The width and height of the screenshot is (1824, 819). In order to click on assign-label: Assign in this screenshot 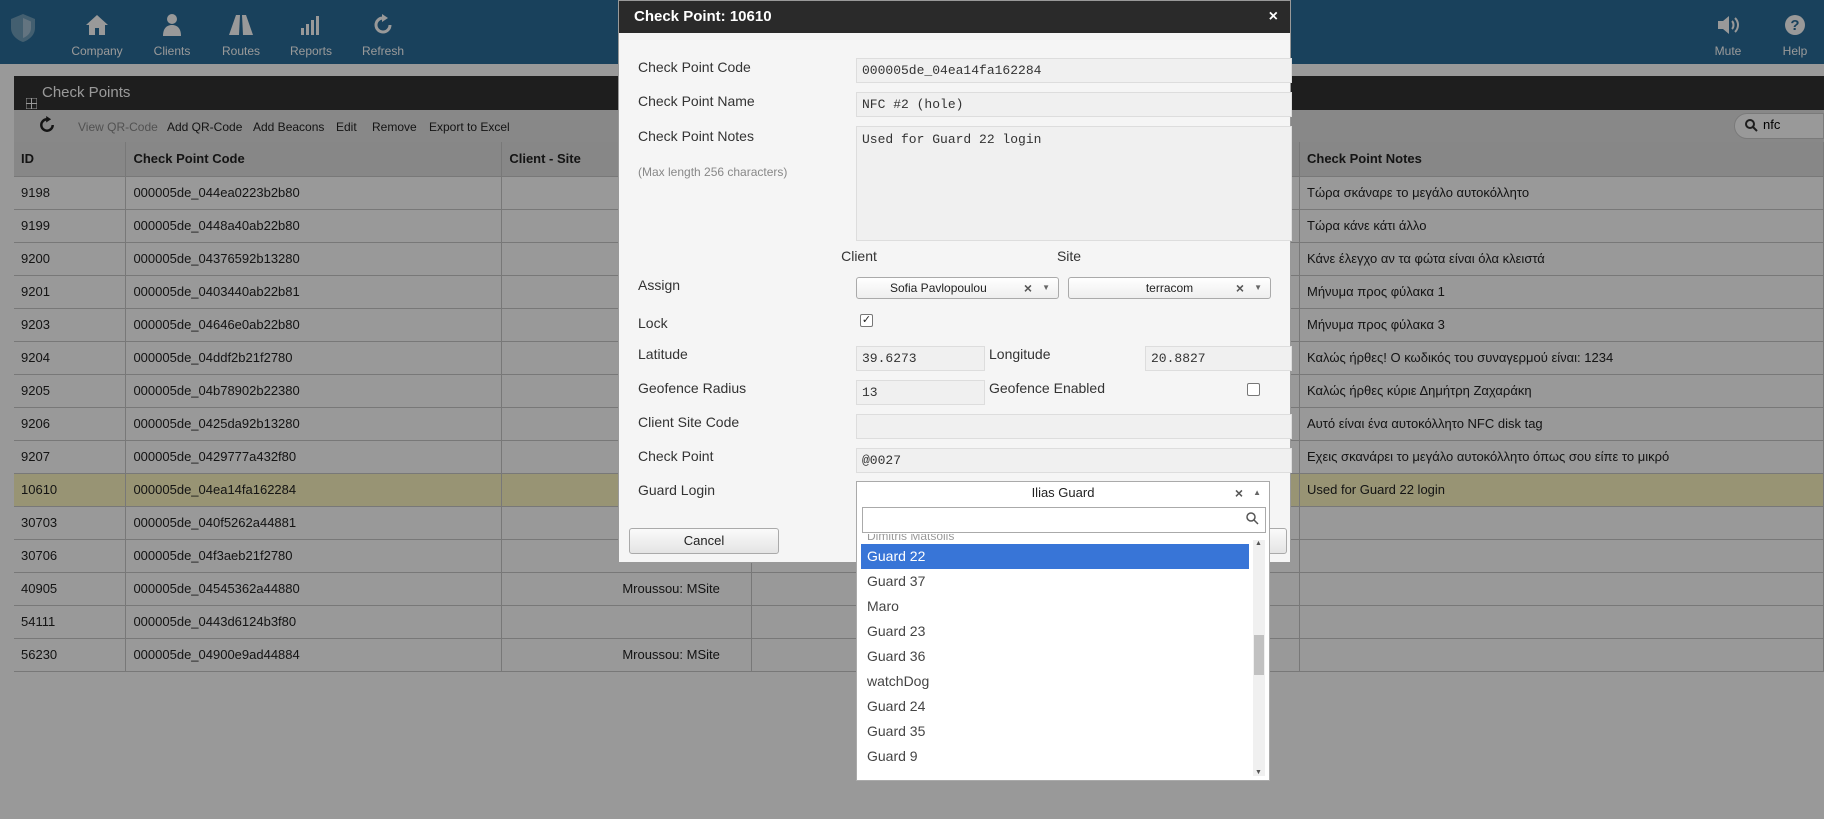, I will do `click(659, 285)`.